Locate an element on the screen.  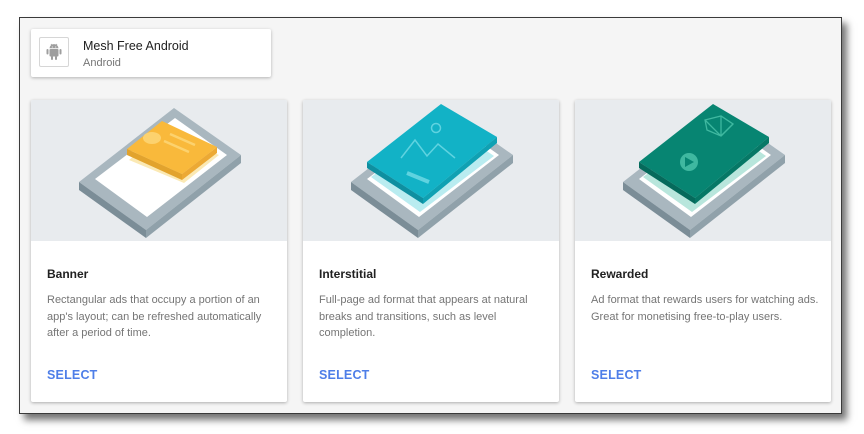
card-title: Interstitial is located at coordinates (348, 274).